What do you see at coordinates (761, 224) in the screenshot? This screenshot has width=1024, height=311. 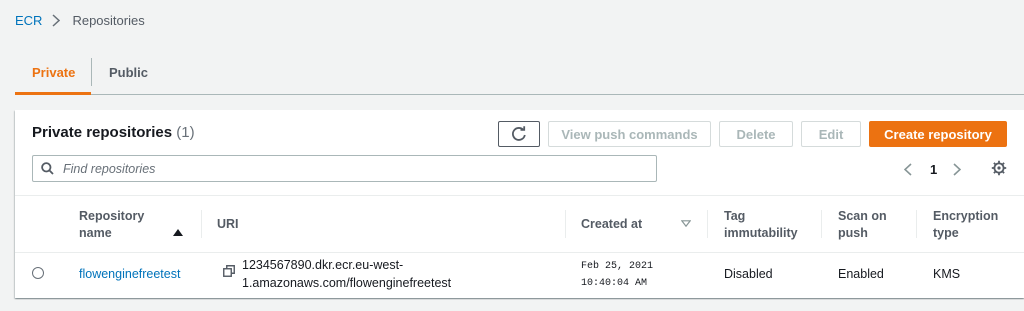 I see `column-header-tag-immutability: Tag immutability` at bounding box center [761, 224].